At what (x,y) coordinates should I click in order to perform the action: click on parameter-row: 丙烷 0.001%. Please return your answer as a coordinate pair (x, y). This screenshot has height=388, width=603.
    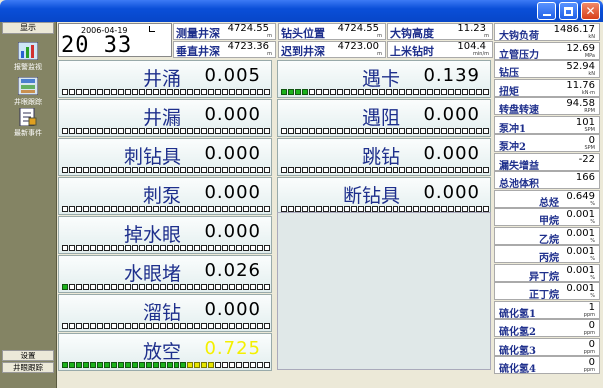
    Looking at the image, I should click on (547, 254).